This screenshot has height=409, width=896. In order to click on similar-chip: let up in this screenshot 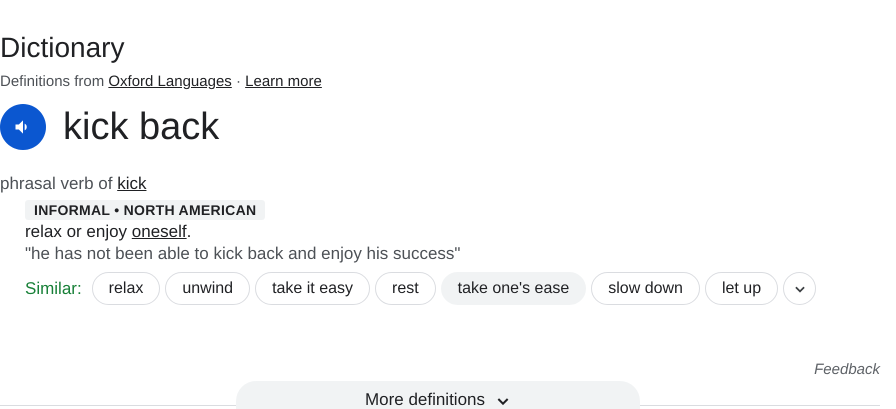, I will do `click(741, 288)`.